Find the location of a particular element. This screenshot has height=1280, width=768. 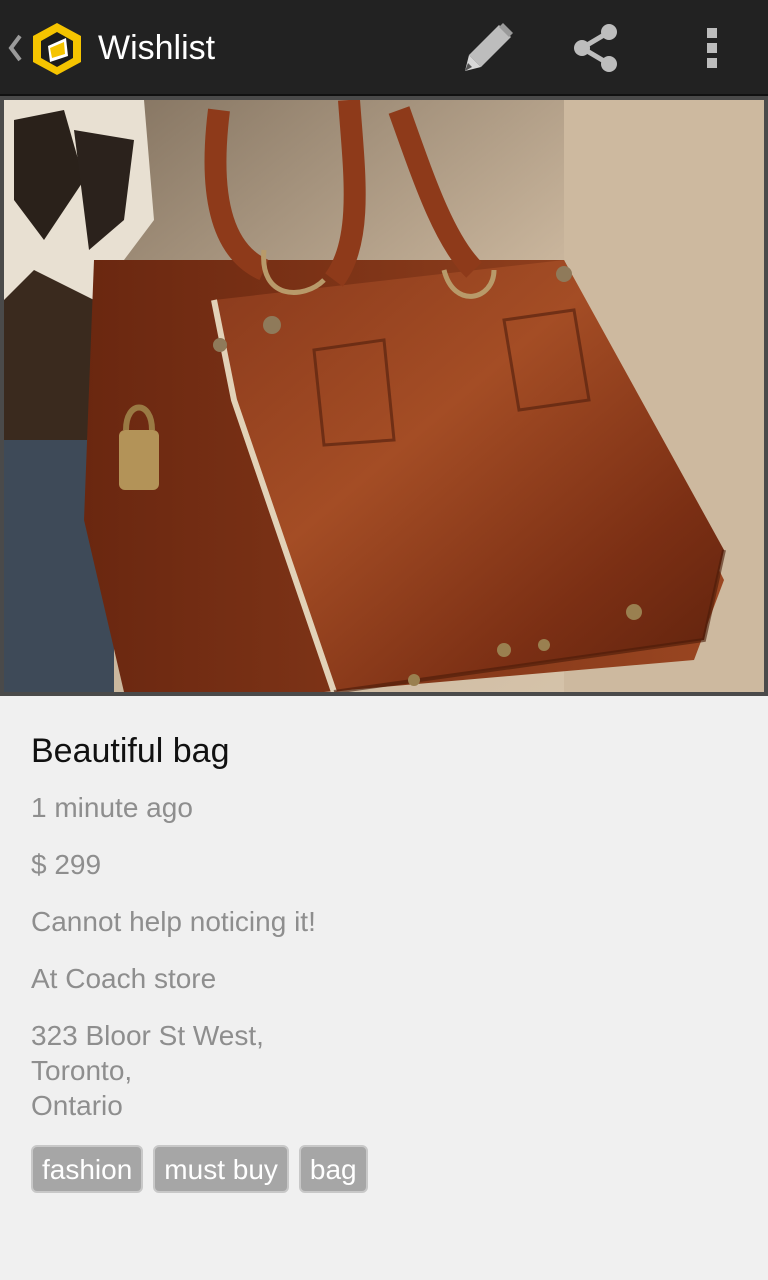

overflow-menu-icon is located at coordinates (712, 48).